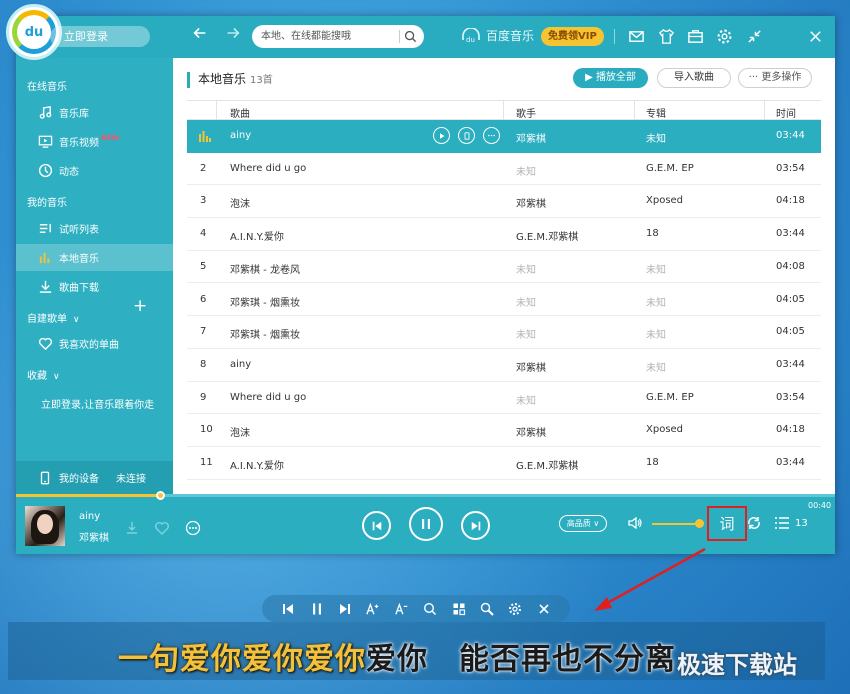  What do you see at coordinates (724, 36) in the screenshot?
I see `settings-gear-icon` at bounding box center [724, 36].